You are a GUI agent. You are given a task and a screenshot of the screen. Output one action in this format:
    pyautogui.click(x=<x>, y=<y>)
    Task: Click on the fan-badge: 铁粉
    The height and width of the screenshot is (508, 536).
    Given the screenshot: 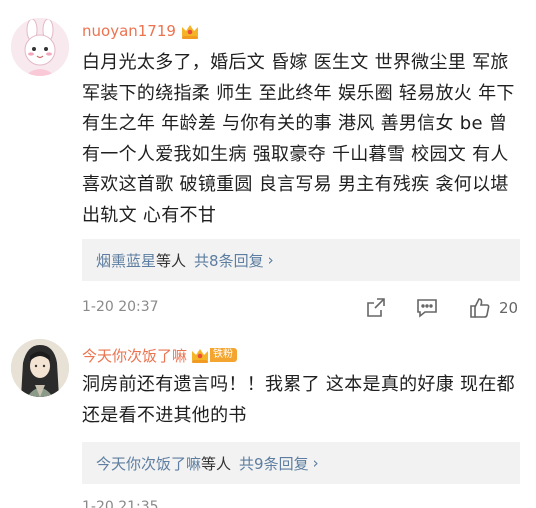 What is the action you would take?
    pyautogui.click(x=214, y=355)
    